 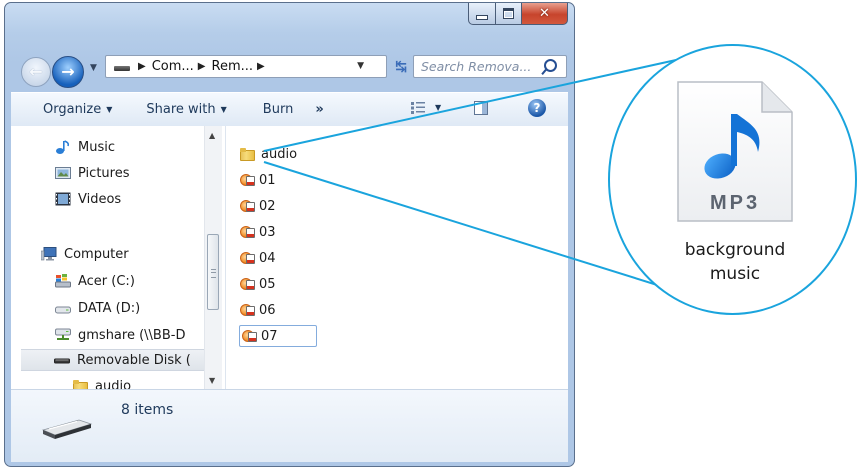 I want to click on command-bar: Organize ▼ Share with ▼ Burn » ▼ ?, so click(x=289, y=109).